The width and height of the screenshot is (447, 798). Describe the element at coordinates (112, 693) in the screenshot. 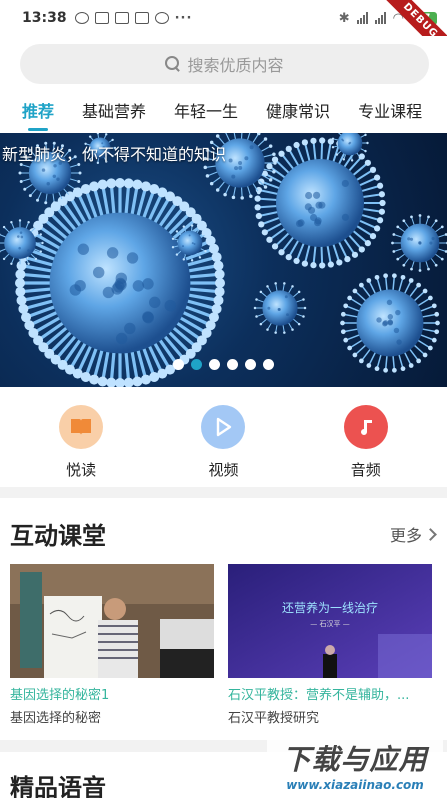

I see `course-title: 基因选择的秘密1` at that location.